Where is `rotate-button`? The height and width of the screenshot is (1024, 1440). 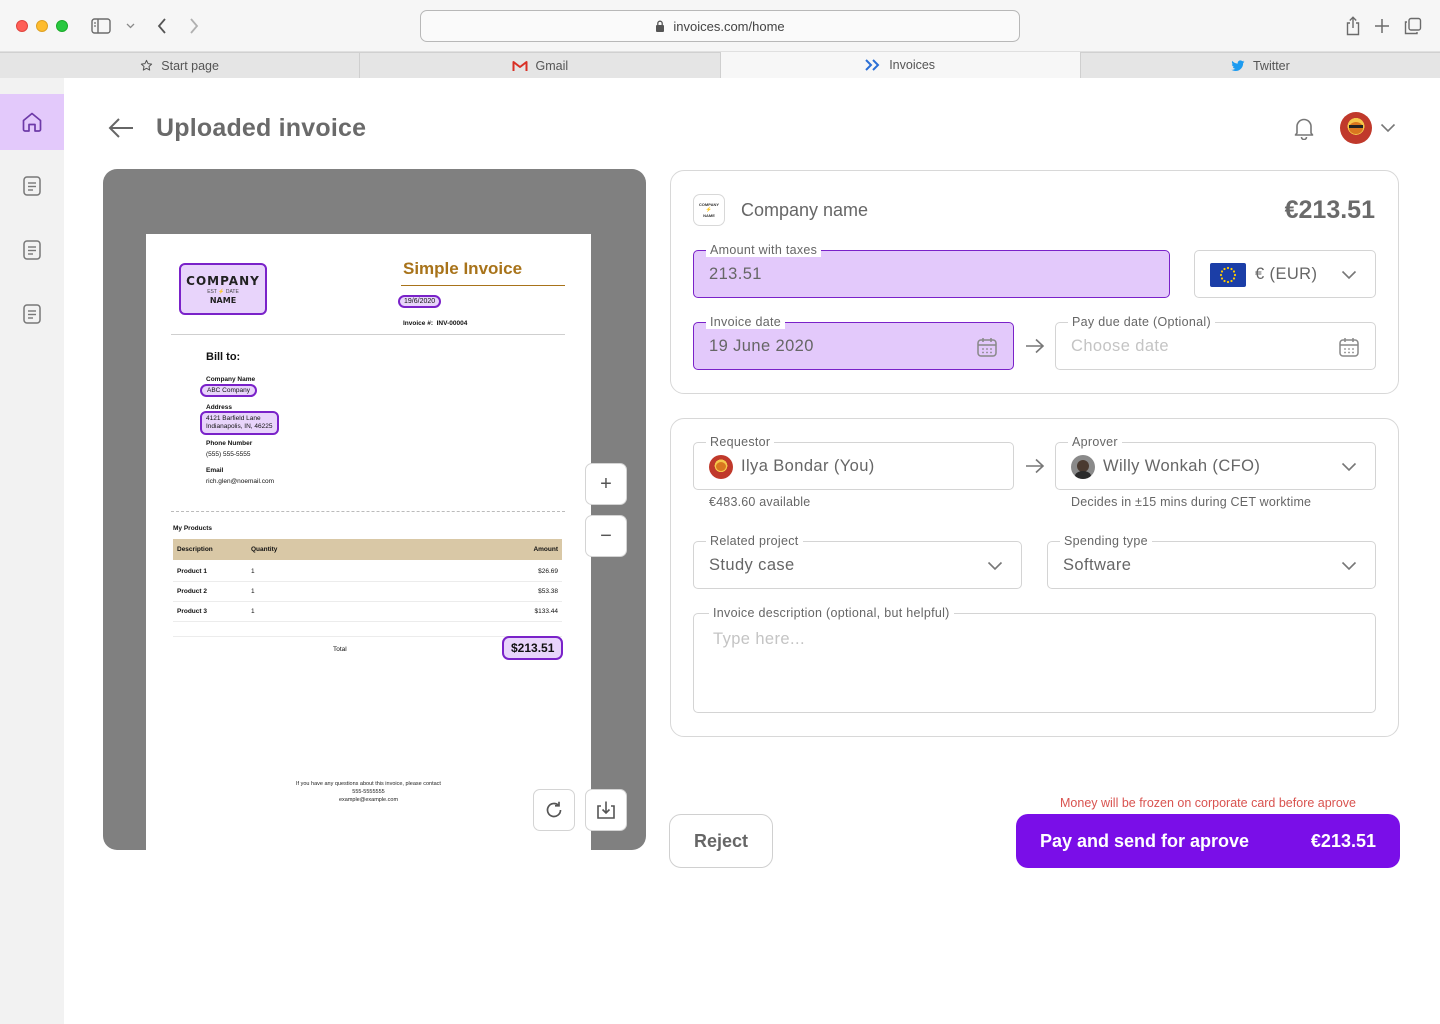
rotate-button is located at coordinates (554, 810).